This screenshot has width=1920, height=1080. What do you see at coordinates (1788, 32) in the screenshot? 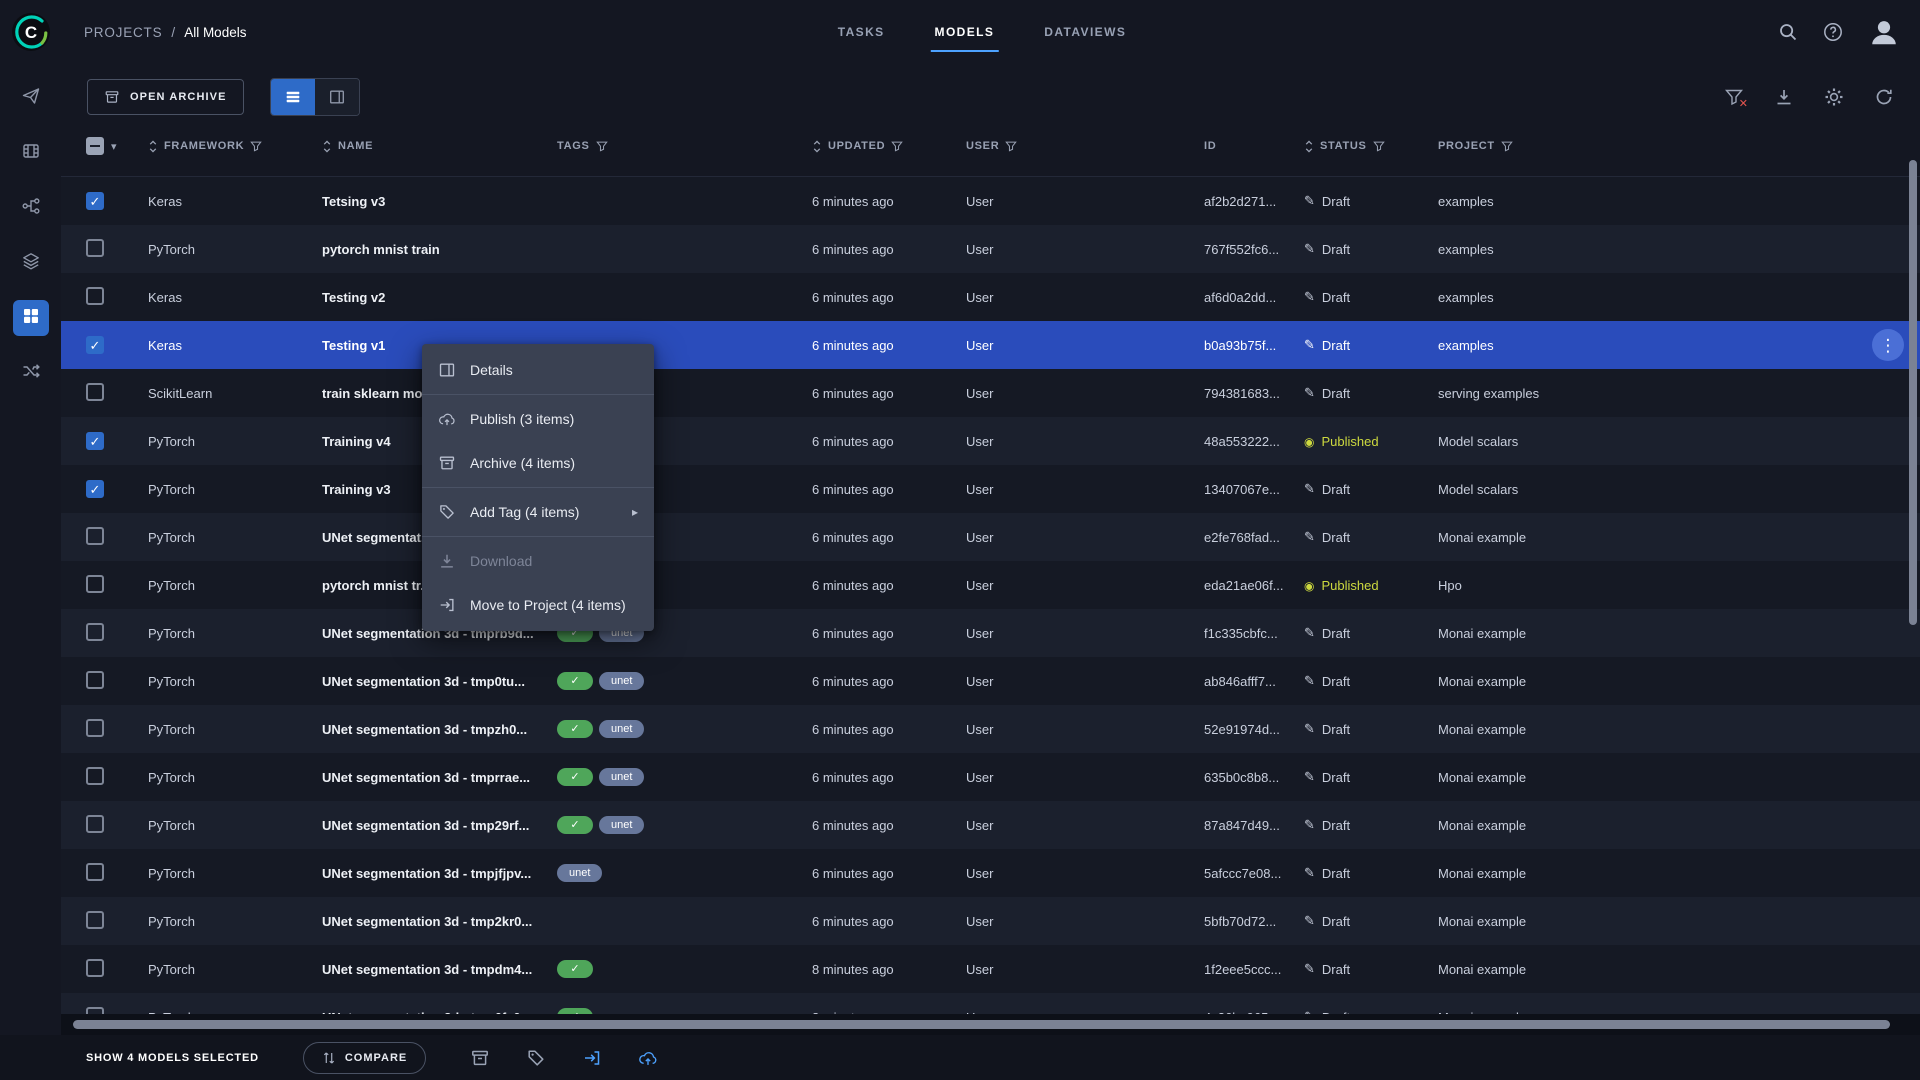
I see `search-icon` at bounding box center [1788, 32].